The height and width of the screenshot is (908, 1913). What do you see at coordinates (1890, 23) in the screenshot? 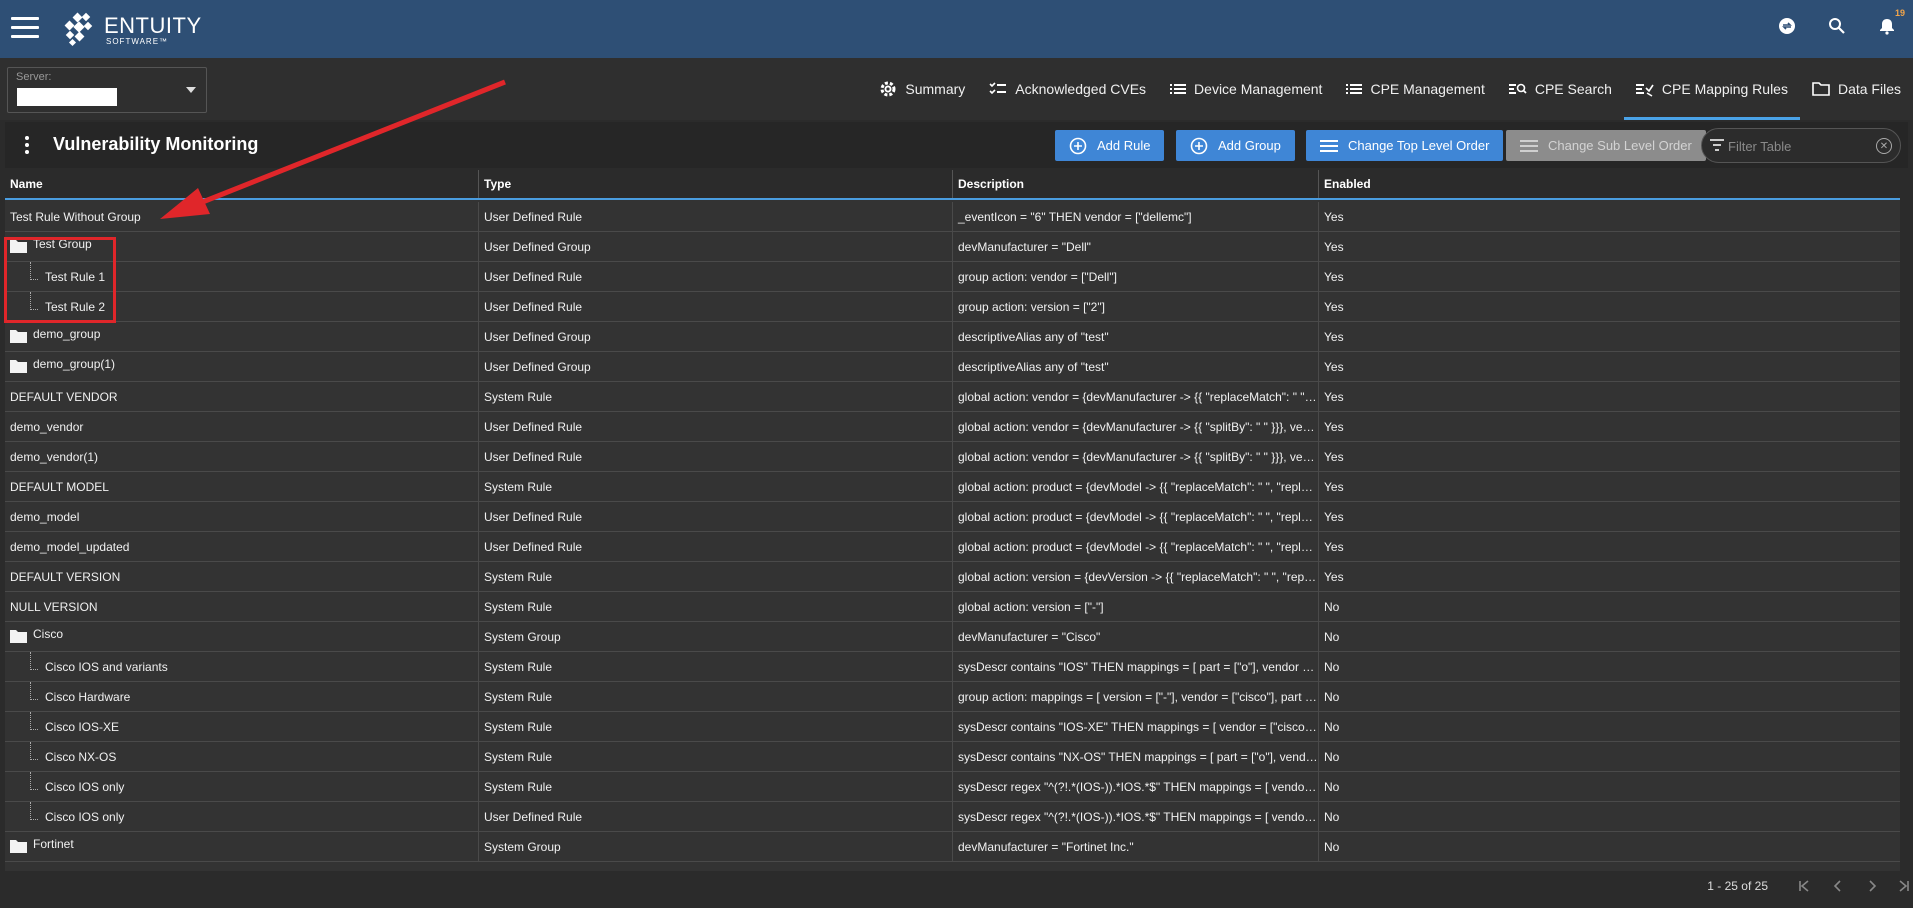
I see `notification-bell-icon: 19` at bounding box center [1890, 23].